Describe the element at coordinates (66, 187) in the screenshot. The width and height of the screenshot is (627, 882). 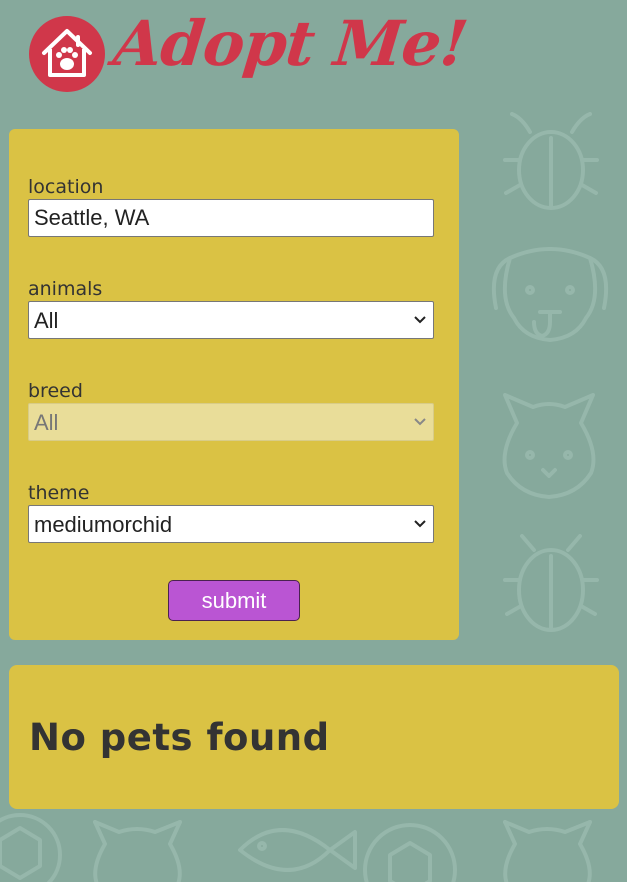
I see `location-label: location` at that location.